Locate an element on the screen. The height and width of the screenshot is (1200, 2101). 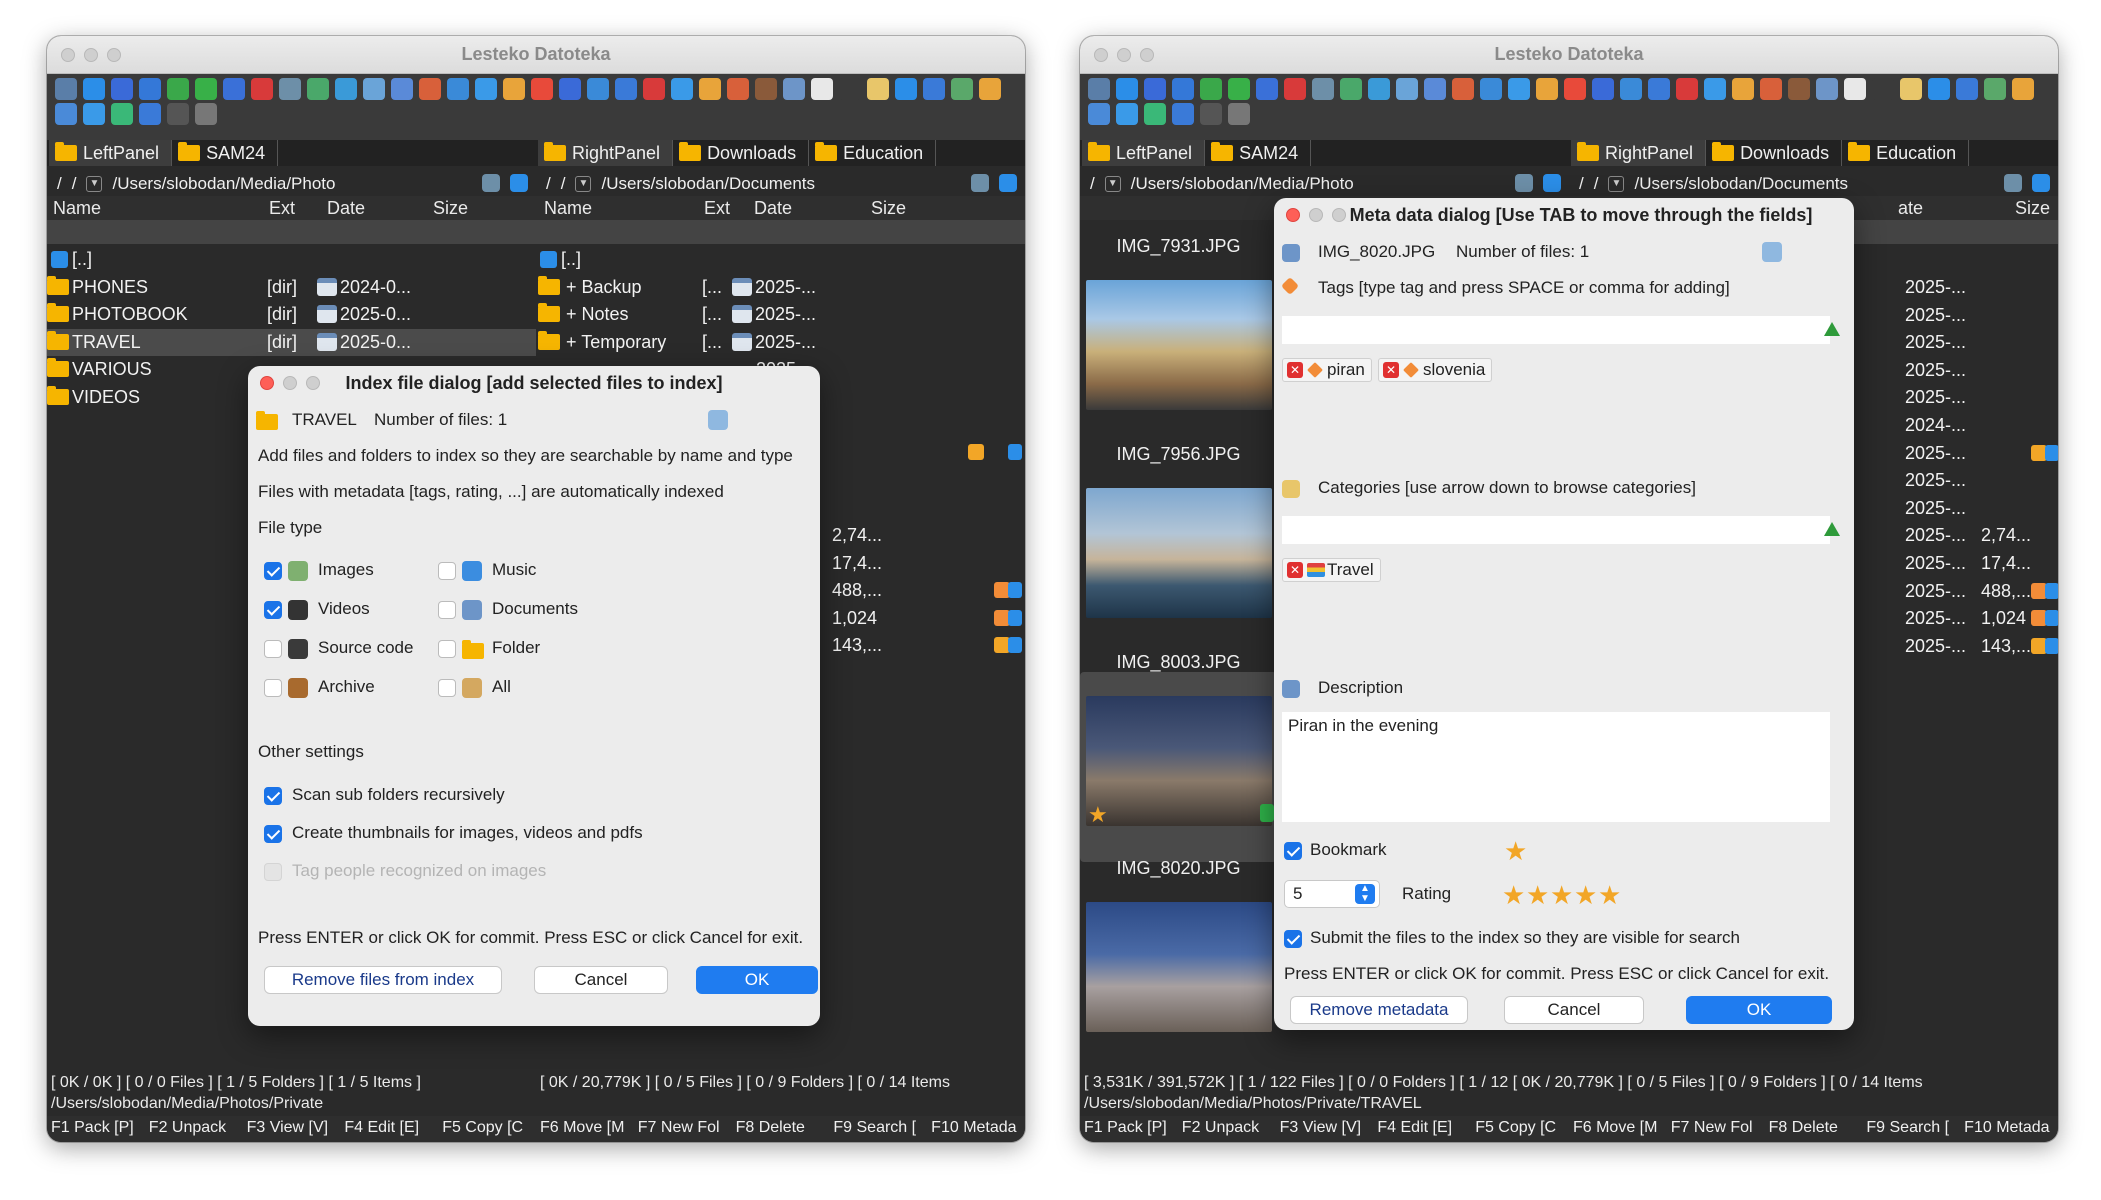
function-key-button: F2 Unpack is located at coordinates (194, 1129).